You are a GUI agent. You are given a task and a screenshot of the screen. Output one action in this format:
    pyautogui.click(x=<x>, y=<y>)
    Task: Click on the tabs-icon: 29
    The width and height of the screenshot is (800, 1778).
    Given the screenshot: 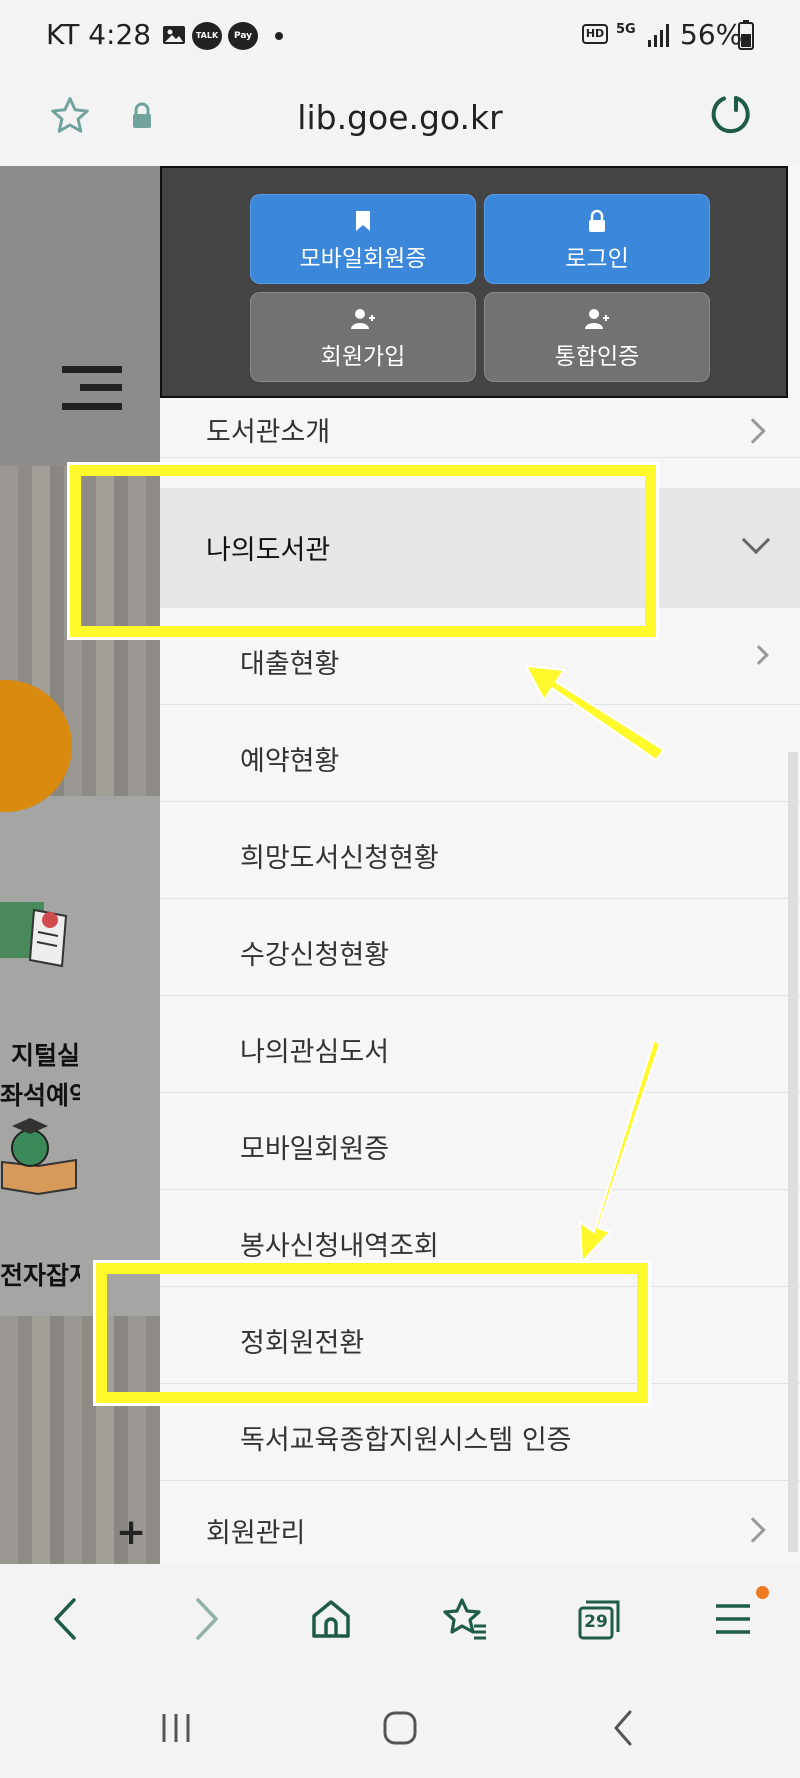 What is the action you would take?
    pyautogui.click(x=601, y=1619)
    